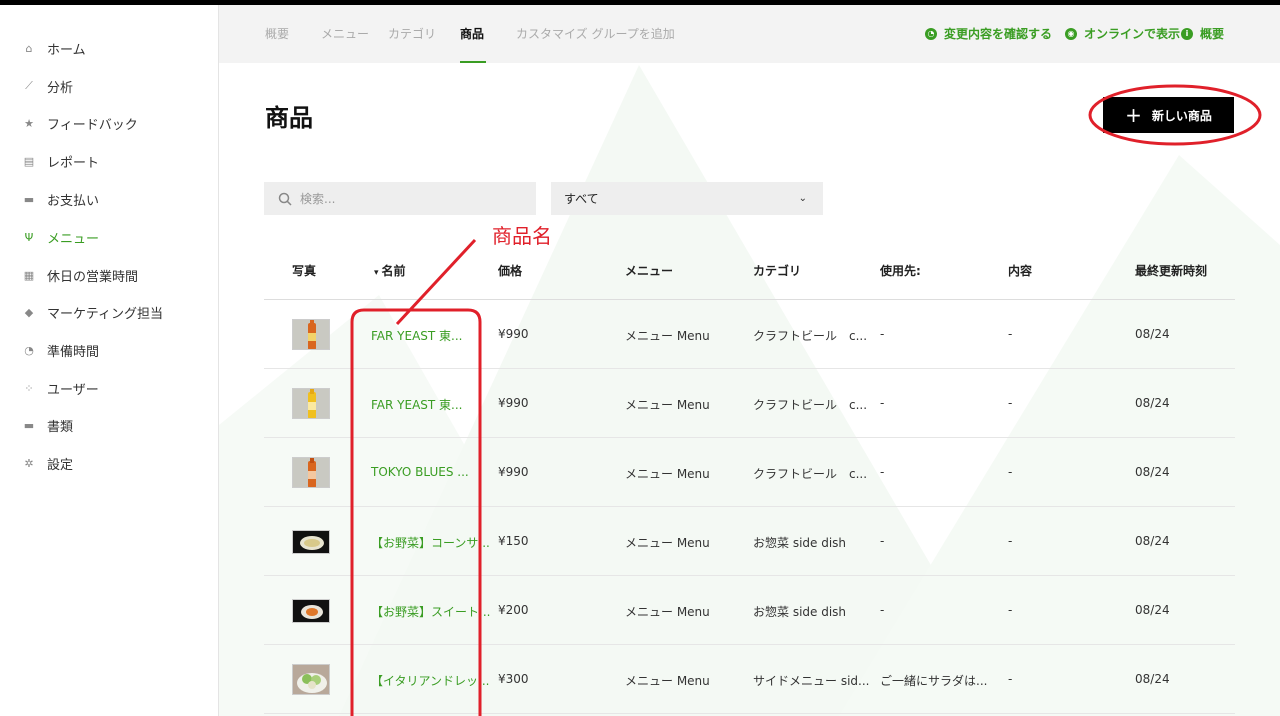 The height and width of the screenshot is (716, 1280). Describe the element at coordinates (60, 388) in the screenshot. I see `sidebar-item-users: ⁘ ユーザー` at that location.